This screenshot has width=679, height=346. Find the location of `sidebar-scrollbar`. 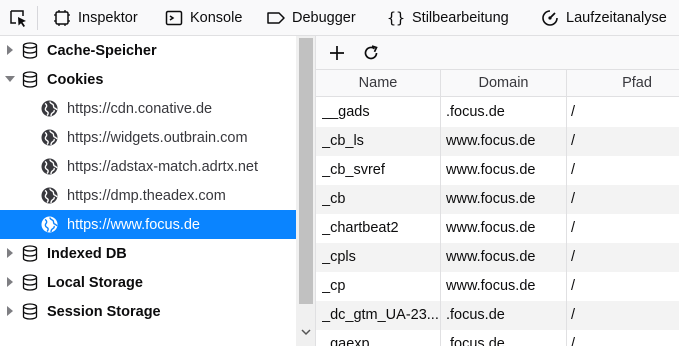

sidebar-scrollbar is located at coordinates (306, 191).